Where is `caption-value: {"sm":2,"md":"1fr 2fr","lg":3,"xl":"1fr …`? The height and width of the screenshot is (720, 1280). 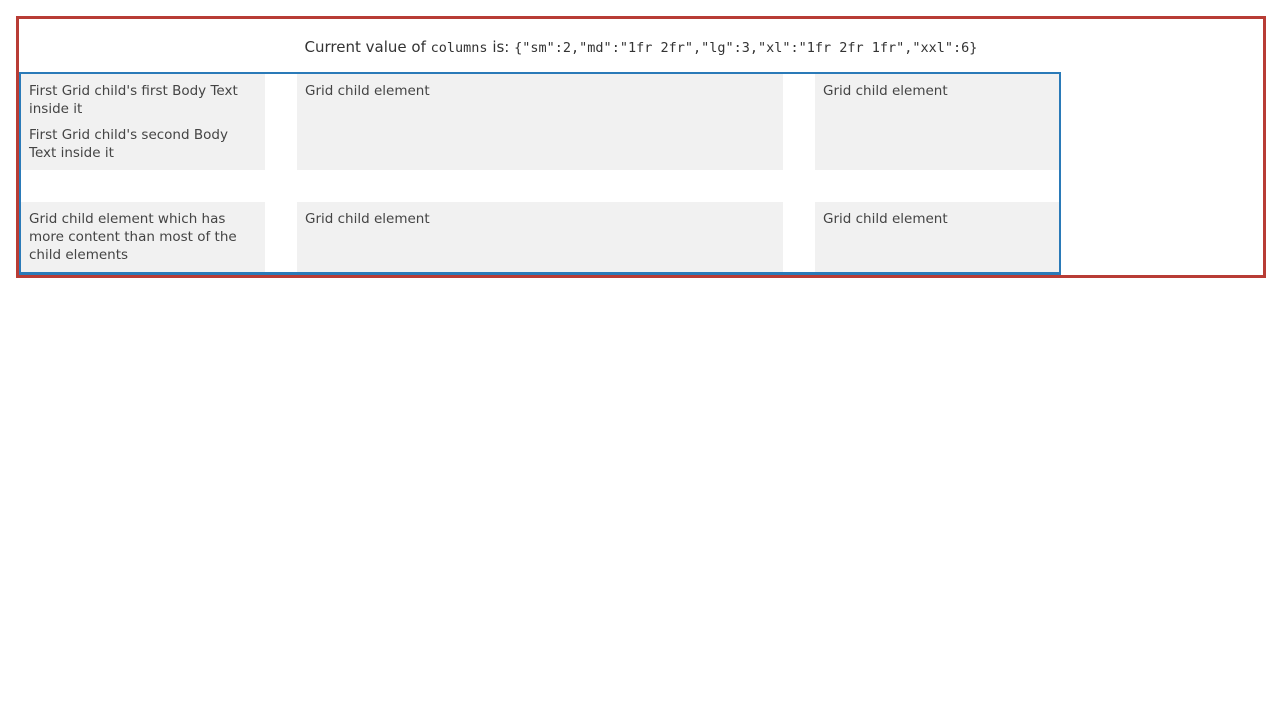
caption-value: {"sm":2,"md":"1fr 2fr","lg":3,"xl":"1fr … is located at coordinates (746, 48).